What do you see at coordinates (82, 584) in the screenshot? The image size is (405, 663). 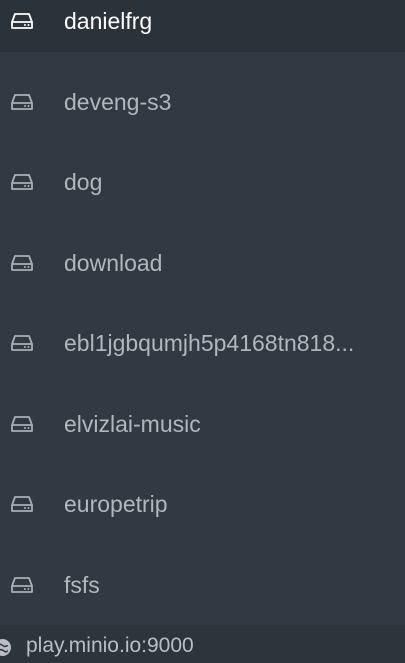 I see `bucket-label: fsfs` at bounding box center [82, 584].